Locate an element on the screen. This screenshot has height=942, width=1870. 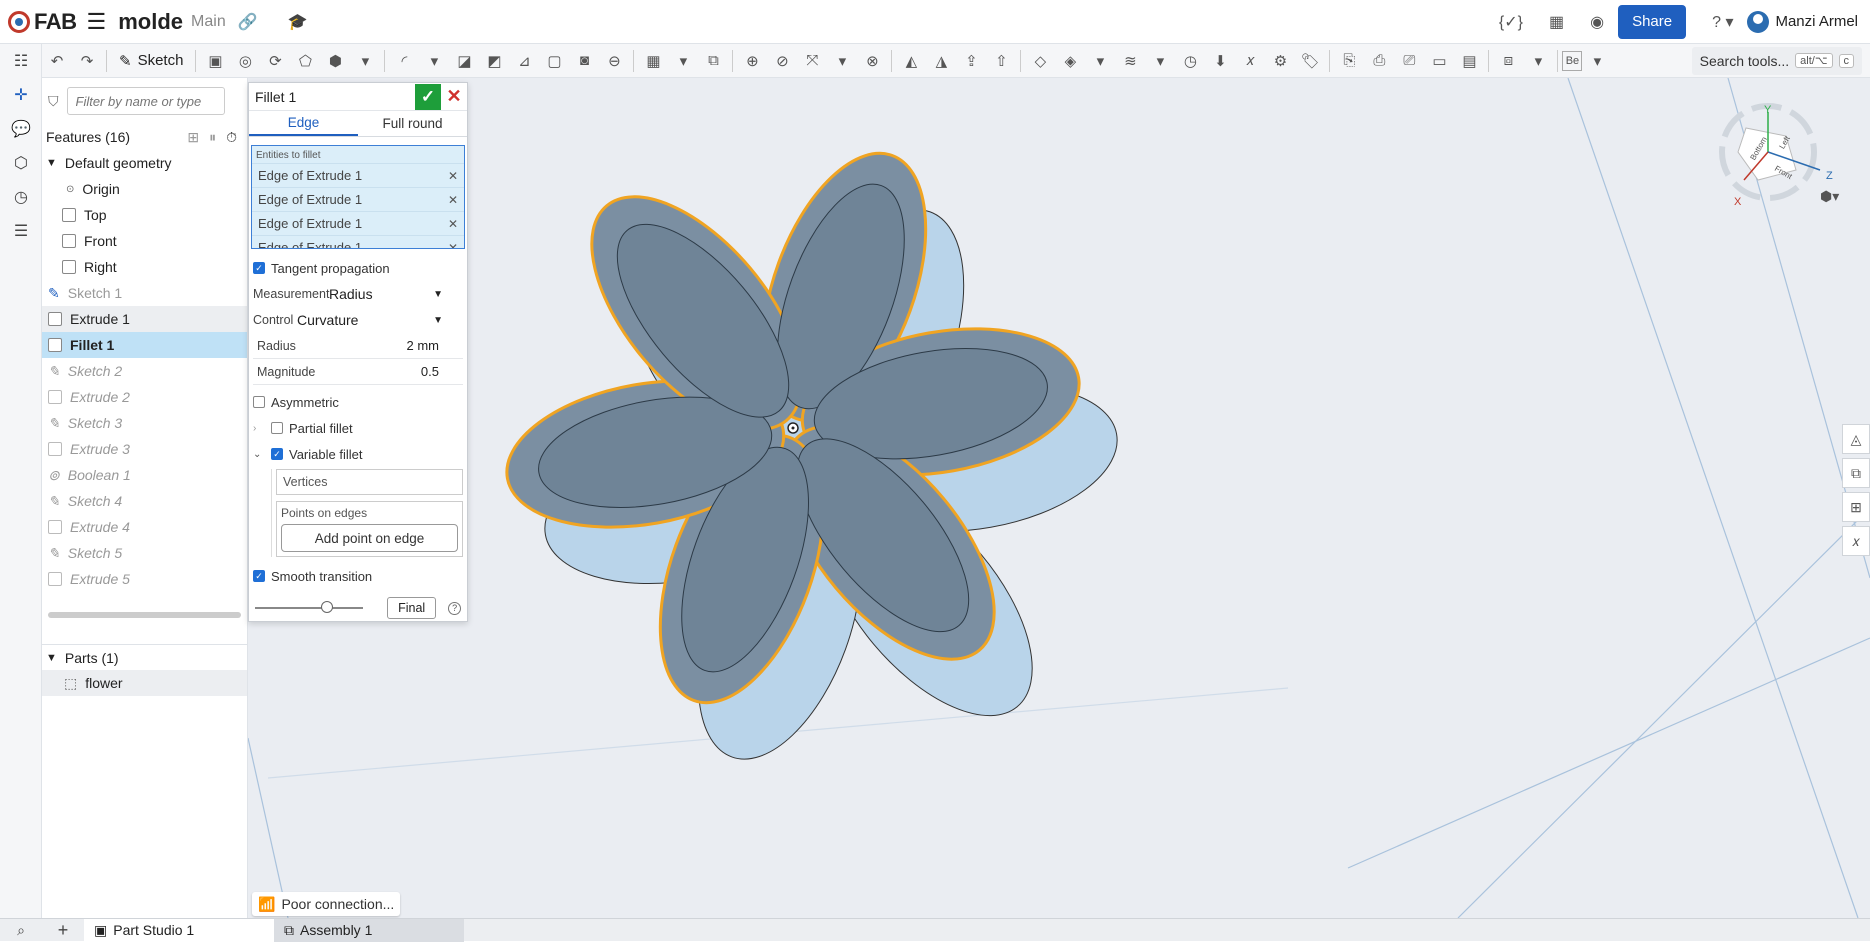
variable-fillet-option: ⌄ ✓ Variable fillet is located at coordinates (358, 454).